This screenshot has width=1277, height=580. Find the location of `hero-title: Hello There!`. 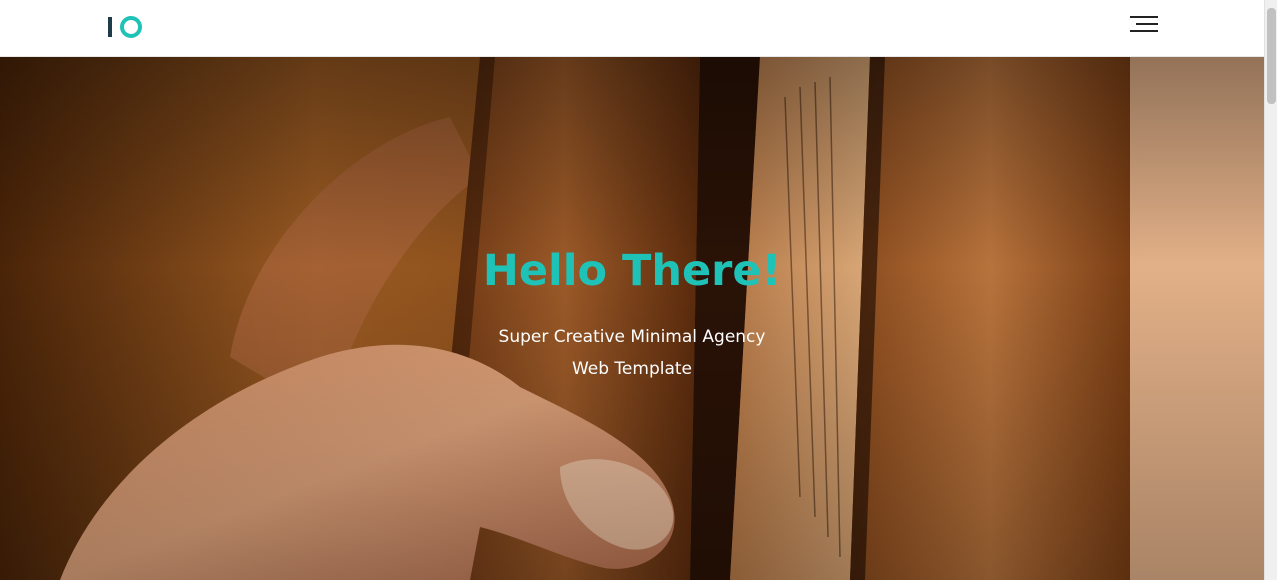

hero-title: Hello There! is located at coordinates (632, 271).